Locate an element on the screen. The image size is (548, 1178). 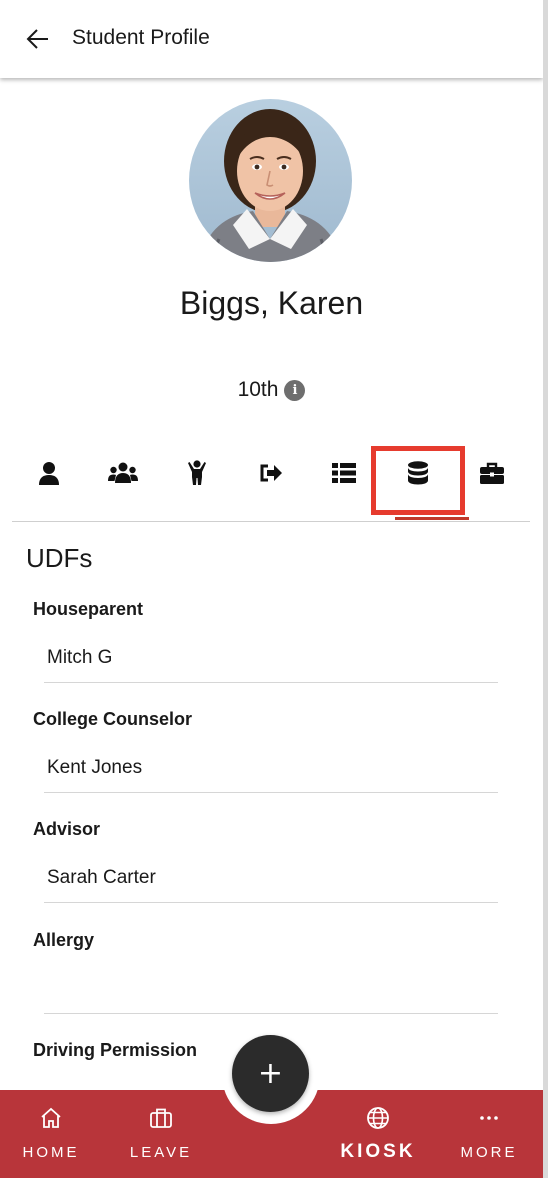
group-icon is located at coordinates (123, 472).